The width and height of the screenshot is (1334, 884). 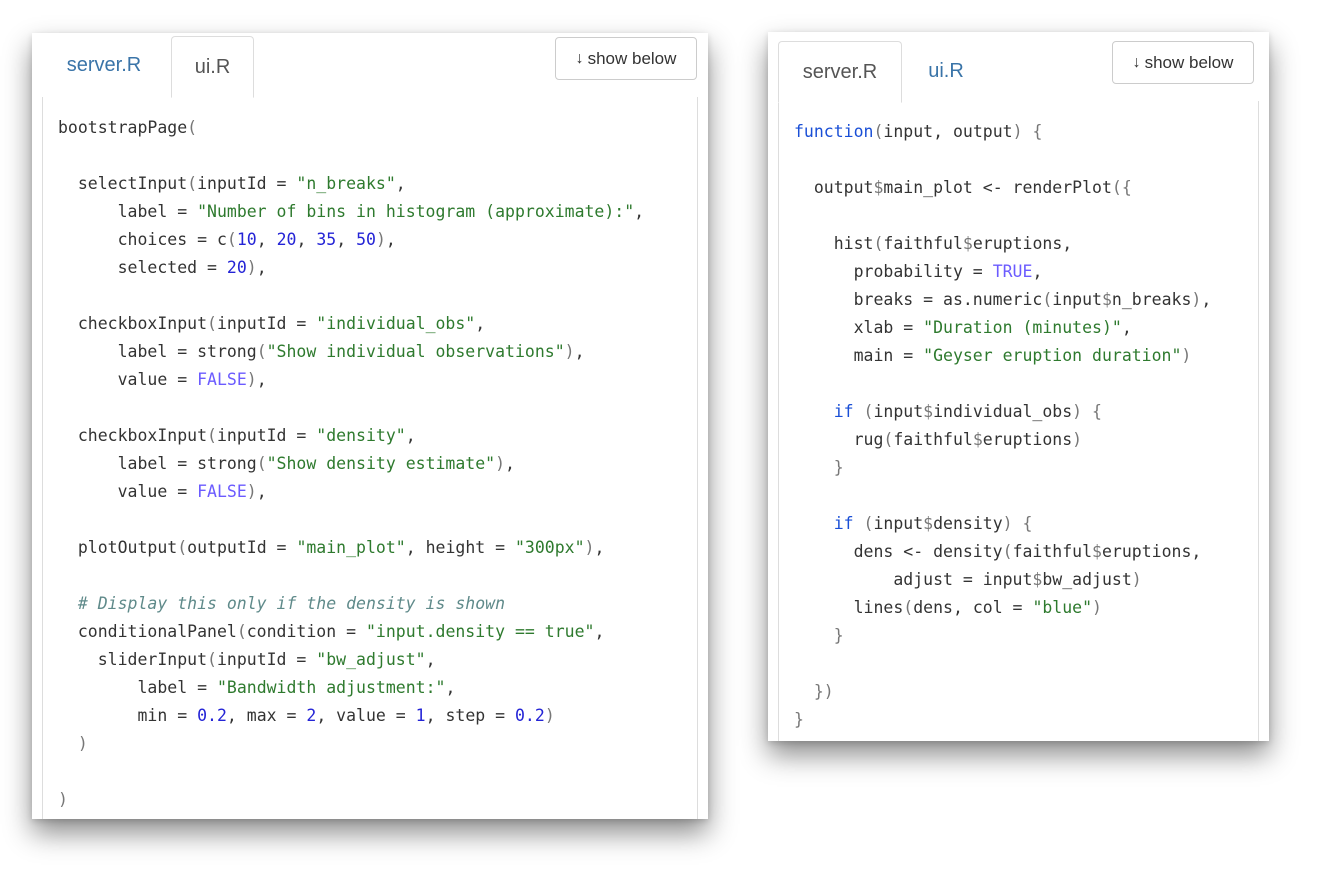 What do you see at coordinates (1012, 271) in the screenshot?
I see `code-token: TRUE` at bounding box center [1012, 271].